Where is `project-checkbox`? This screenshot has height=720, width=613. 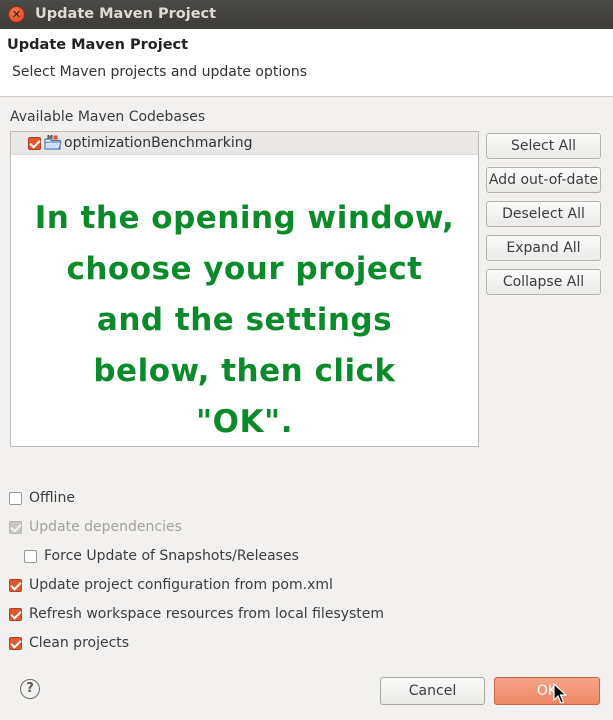 project-checkbox is located at coordinates (34, 143).